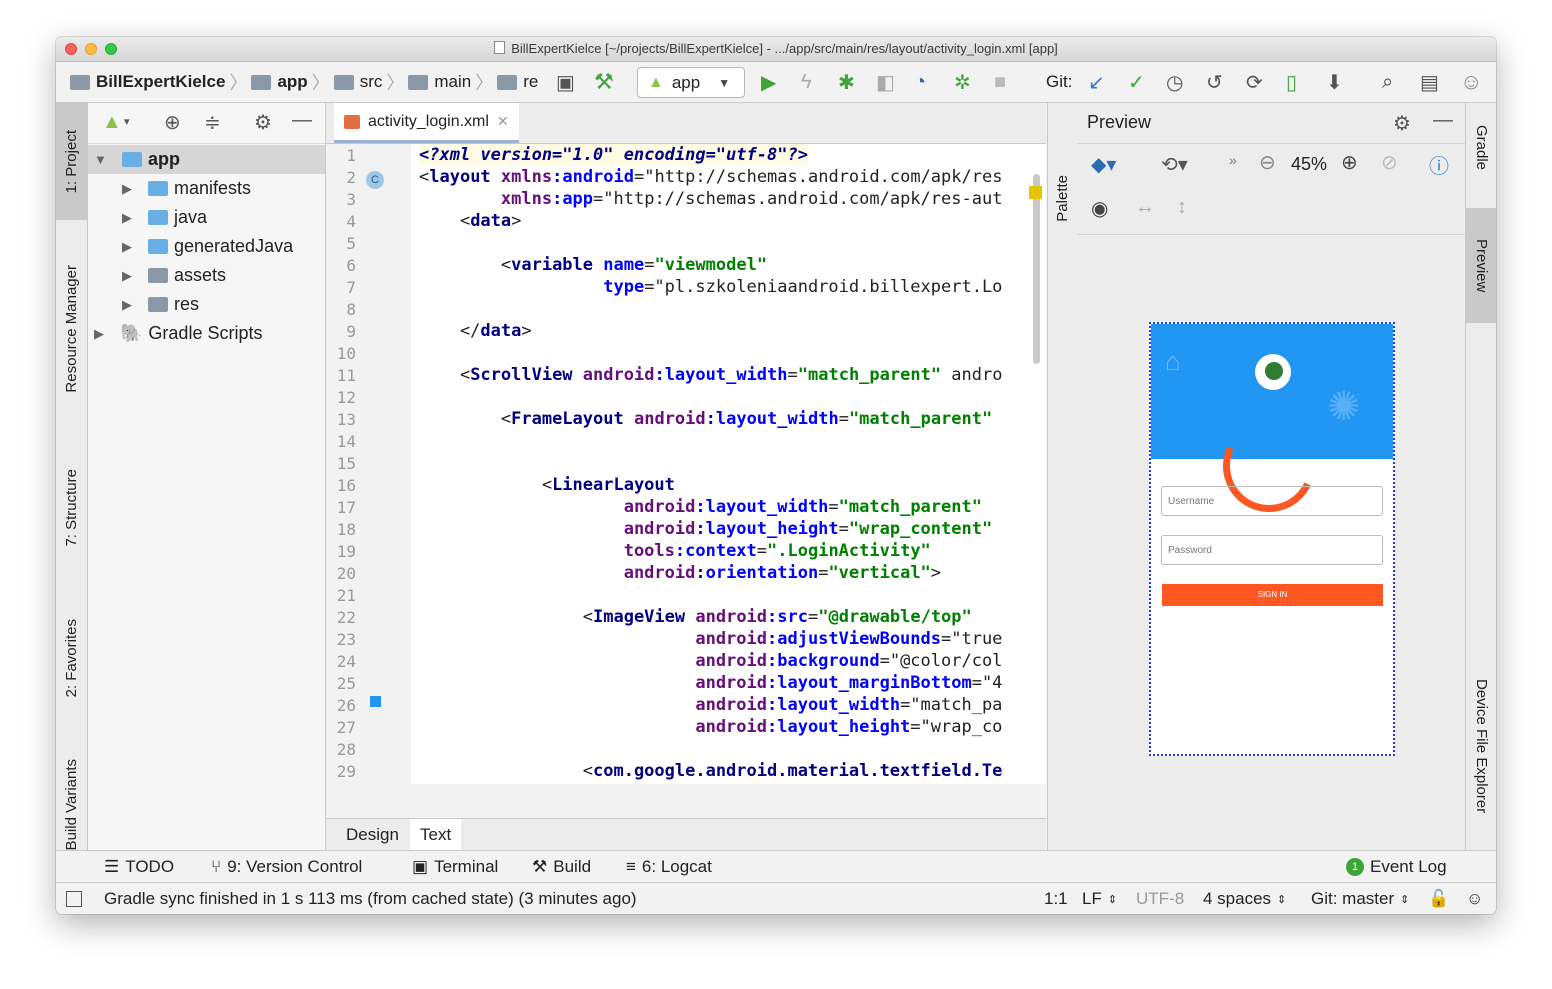 The width and height of the screenshot is (1552, 989). Describe the element at coordinates (680, 573) in the screenshot. I see `code-line: android:orientation="vertical">` at that location.